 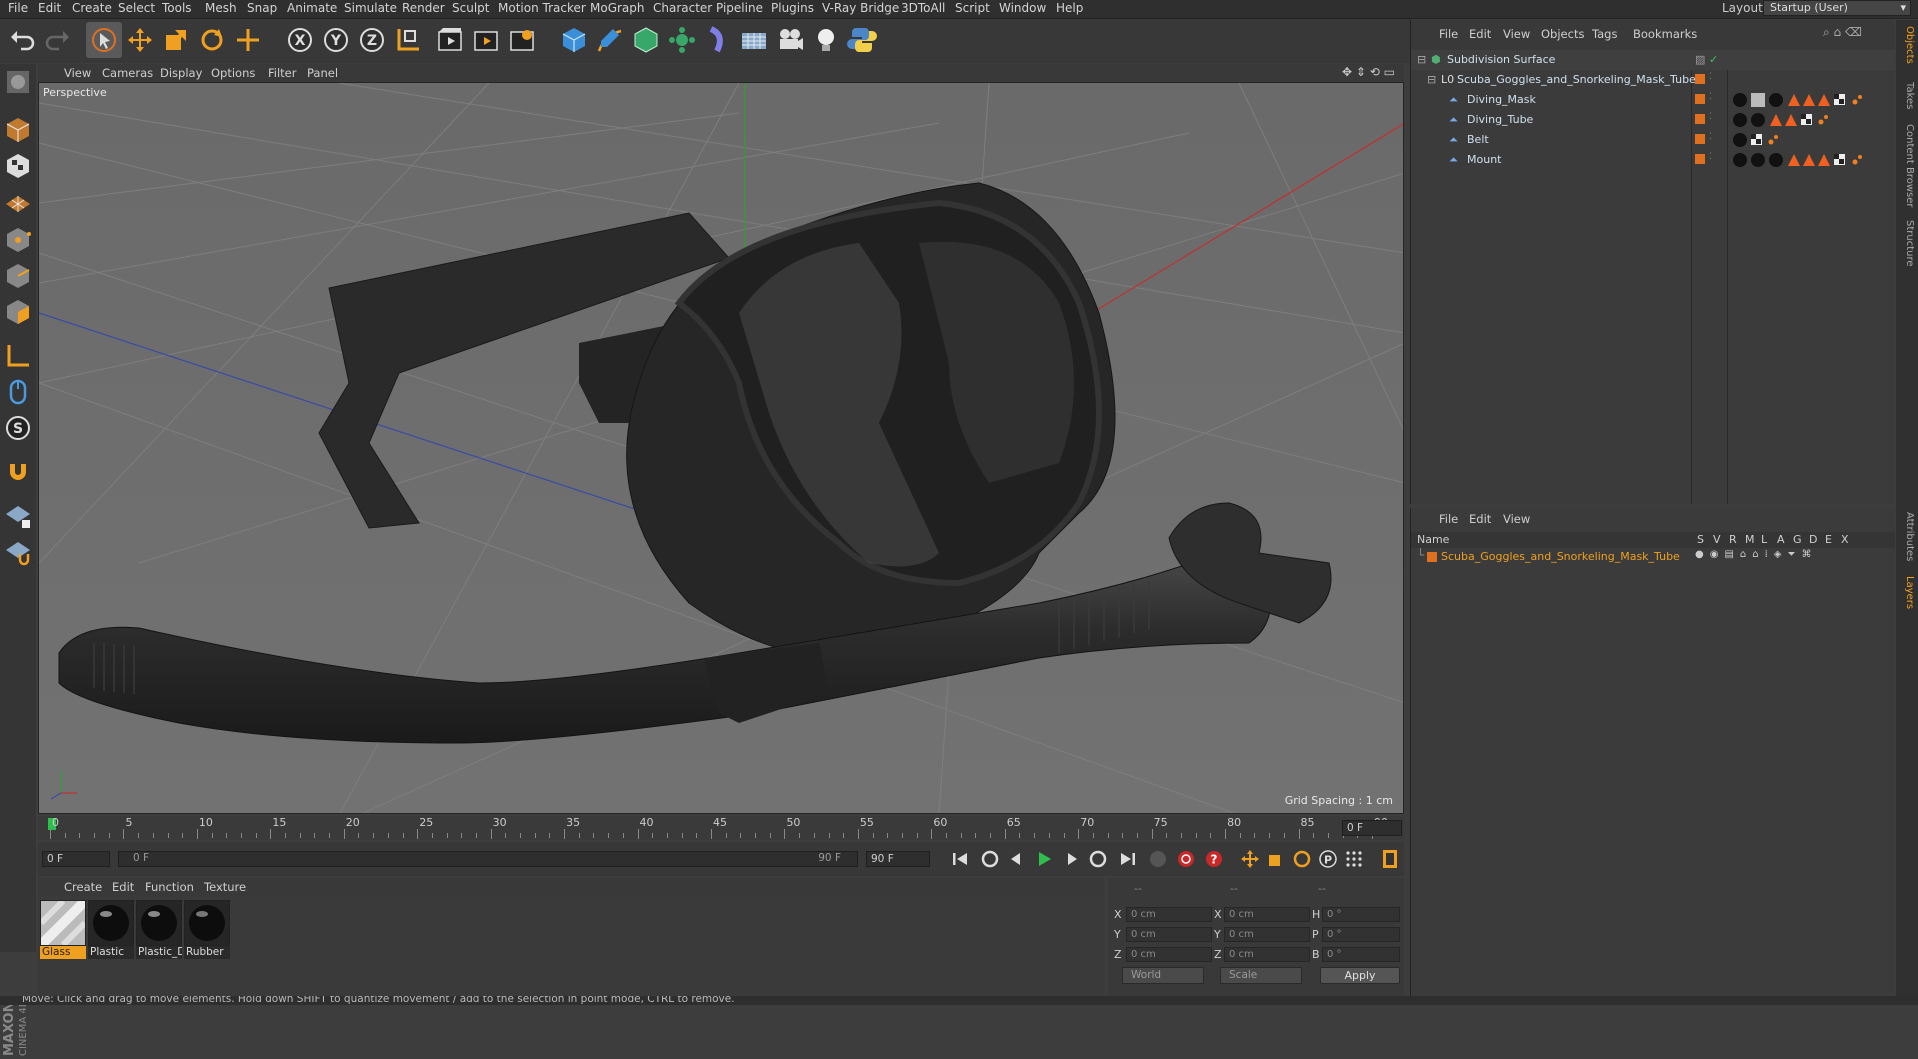 I want to click on position-x-field: 0 cm, so click(x=1169, y=914).